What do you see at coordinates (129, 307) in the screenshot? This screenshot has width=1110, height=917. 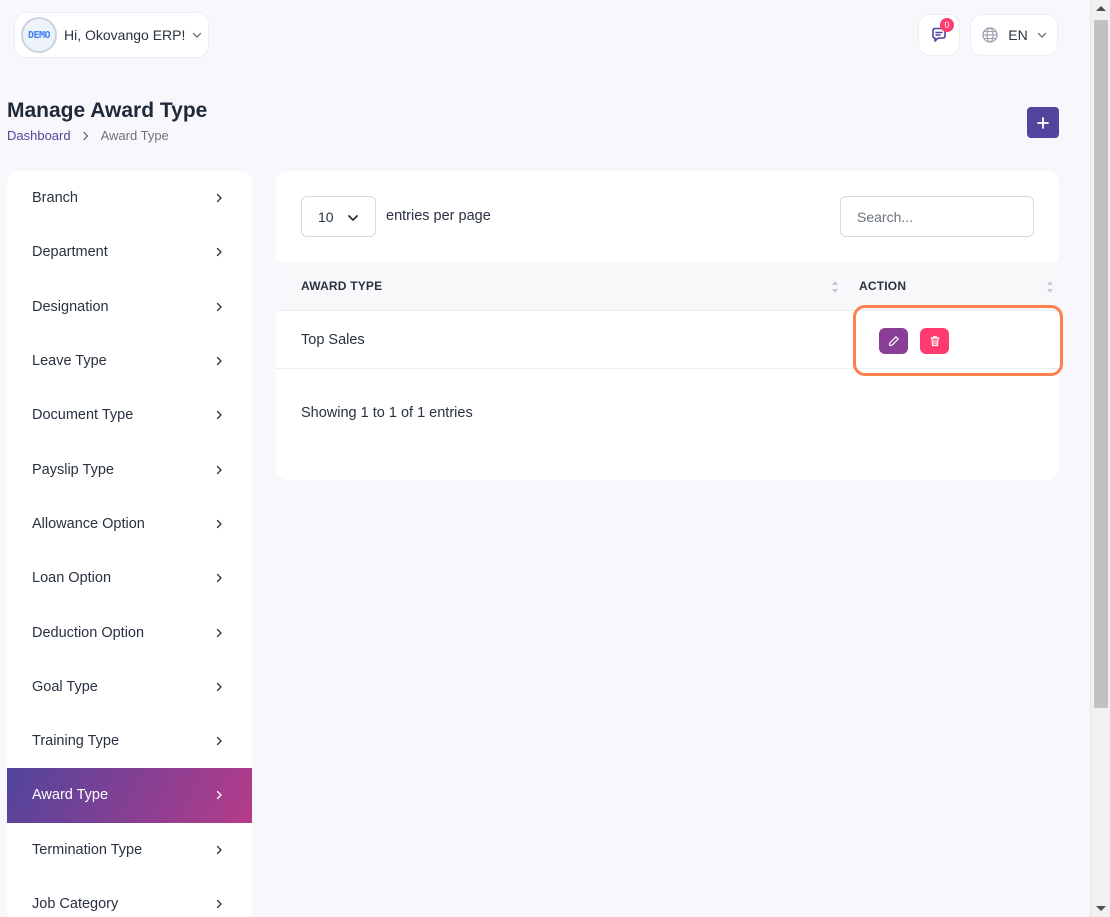 I see `sidebar-item-designation: Designation` at bounding box center [129, 307].